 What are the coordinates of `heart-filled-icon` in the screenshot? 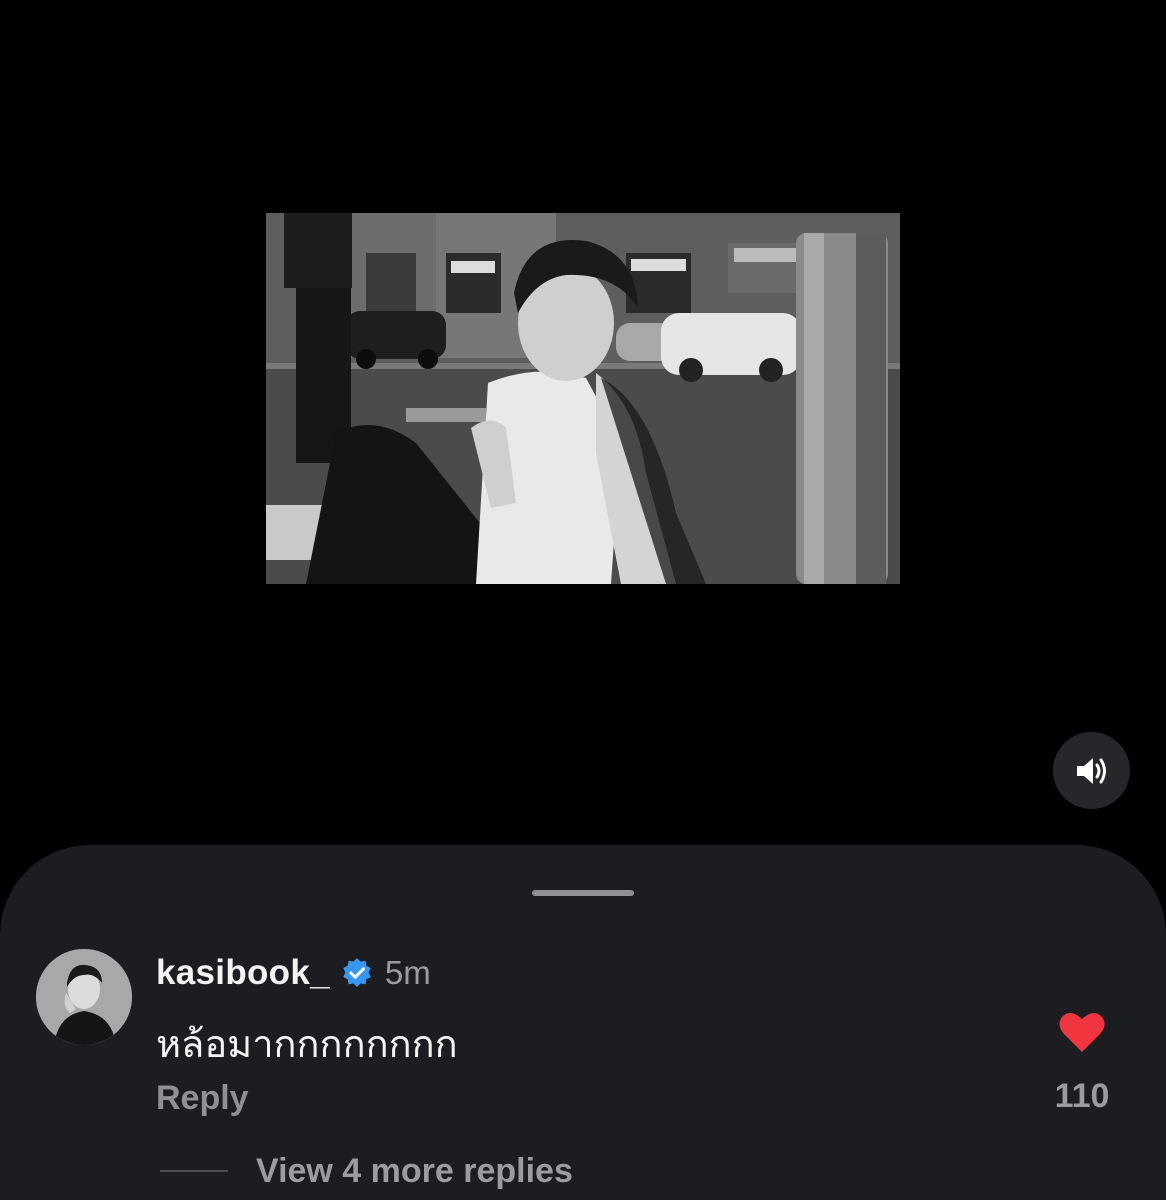 It's located at (1082, 1032).